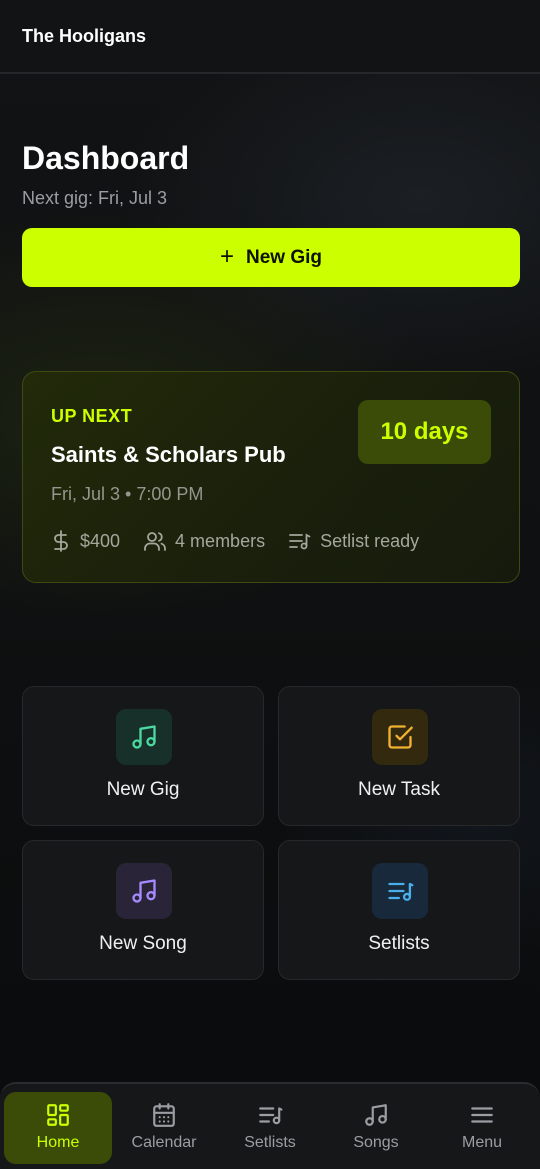 This screenshot has width=540, height=1169. What do you see at coordinates (58, 1142) in the screenshot?
I see `nav-label: Home` at bounding box center [58, 1142].